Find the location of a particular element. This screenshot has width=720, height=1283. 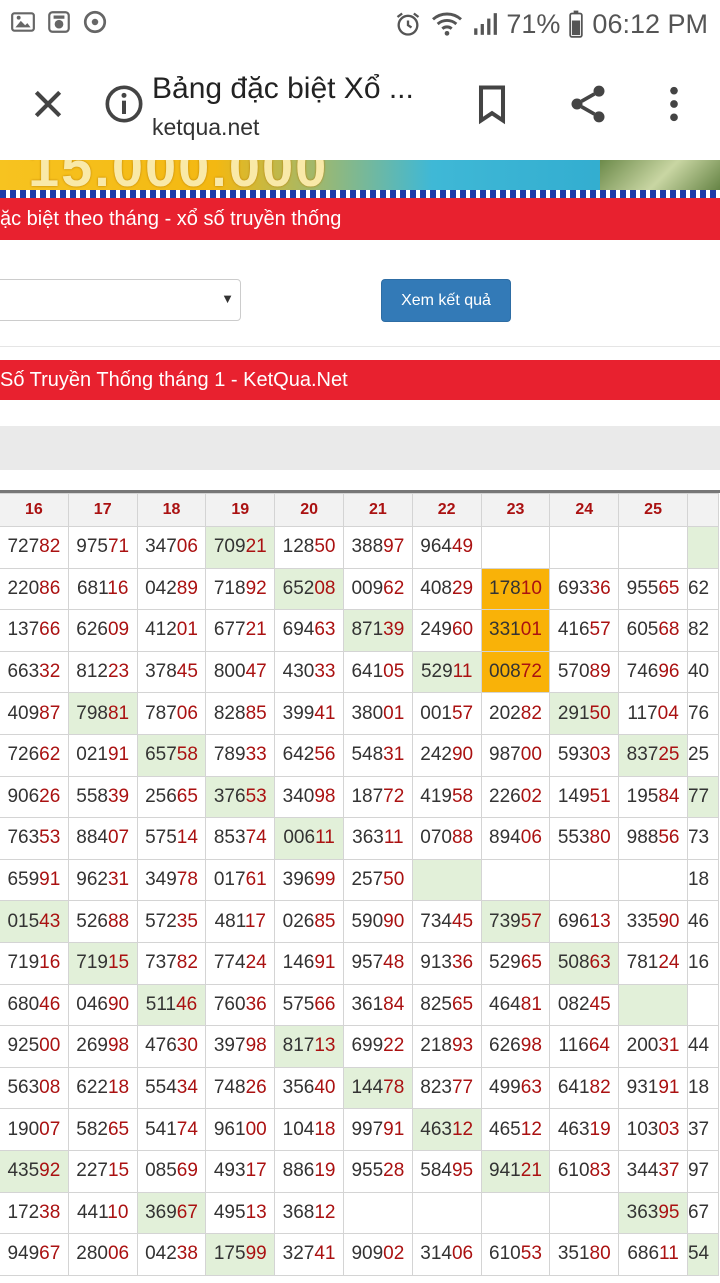

cell-tail-digits: 31 is located at coordinates (394, 755).